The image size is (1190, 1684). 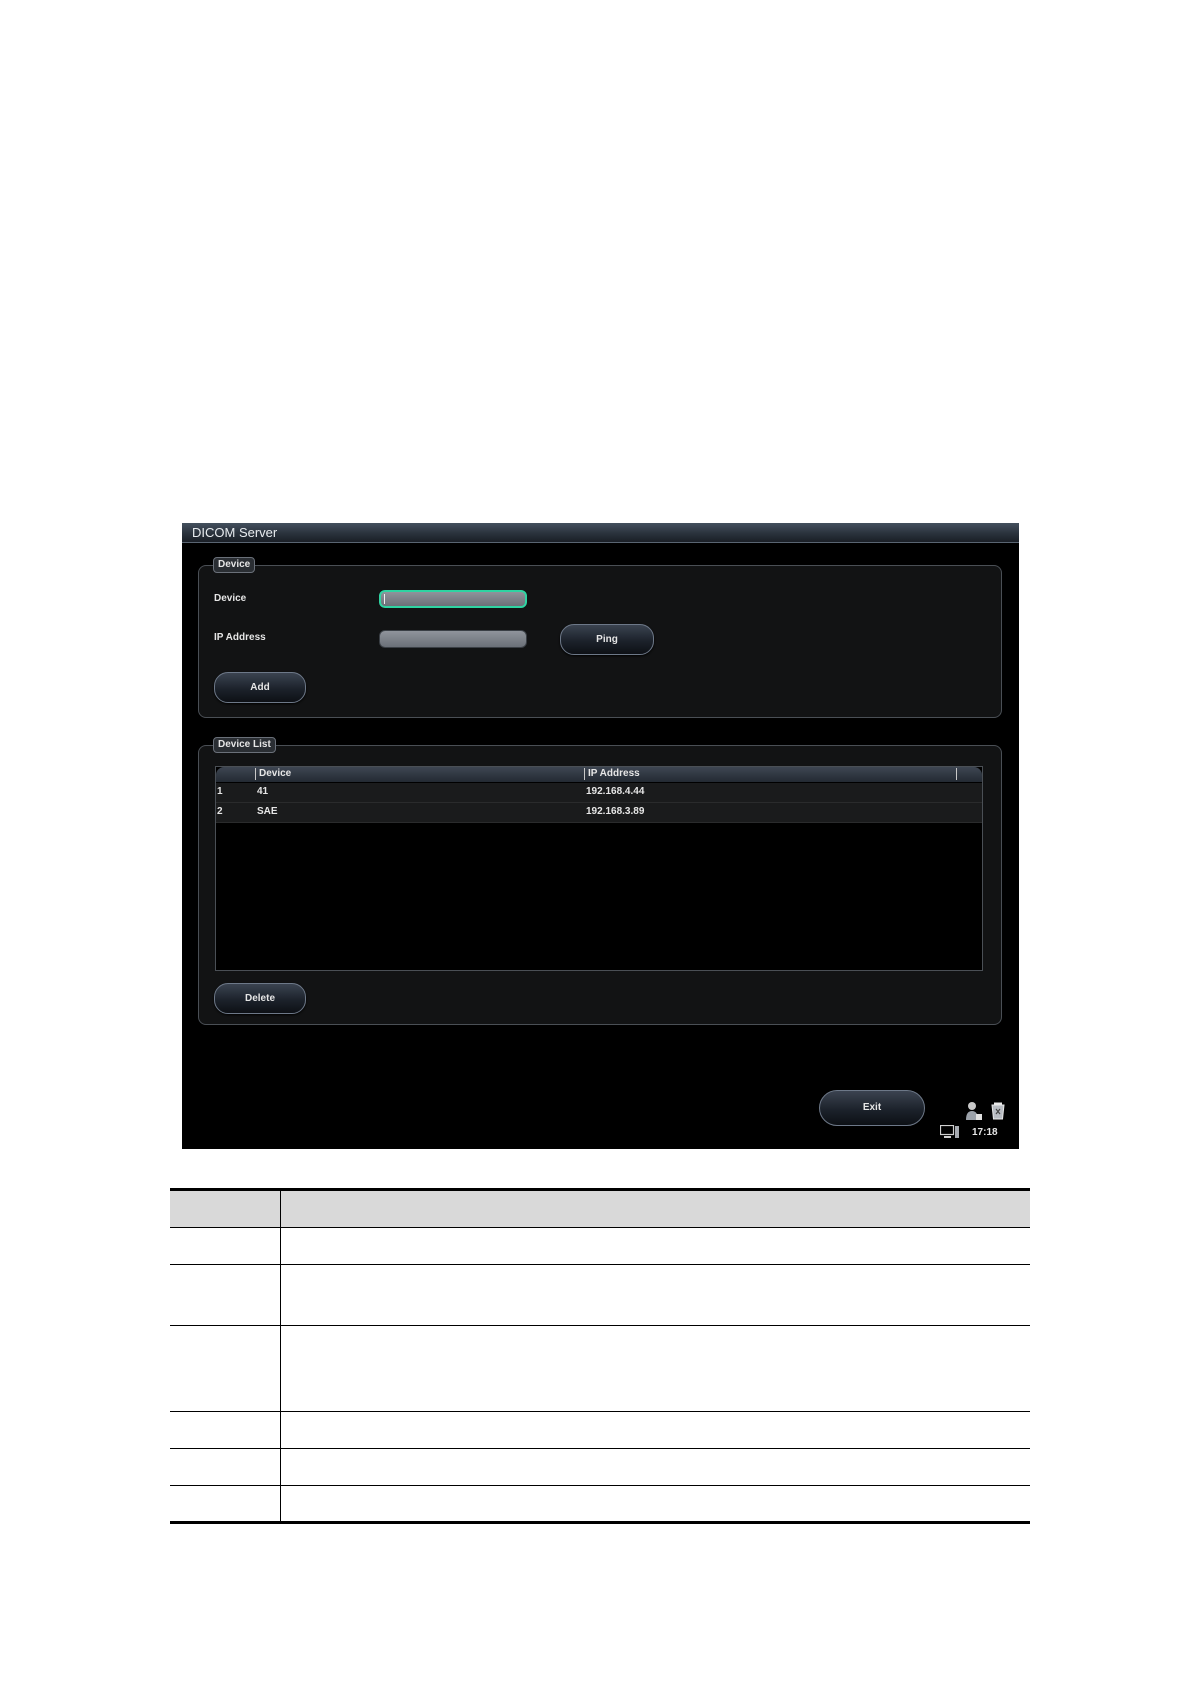 I want to click on device-list-legend: Device List, so click(x=244, y=745).